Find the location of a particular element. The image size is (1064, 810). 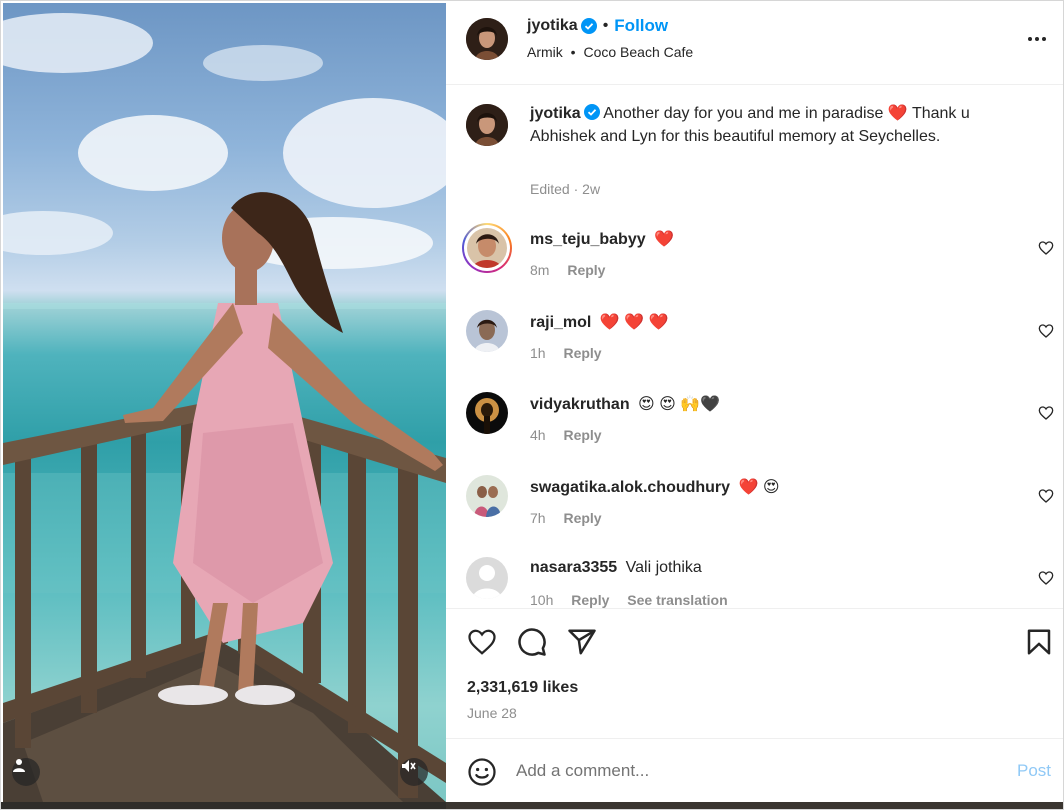

person-icon is located at coordinates (19, 765).